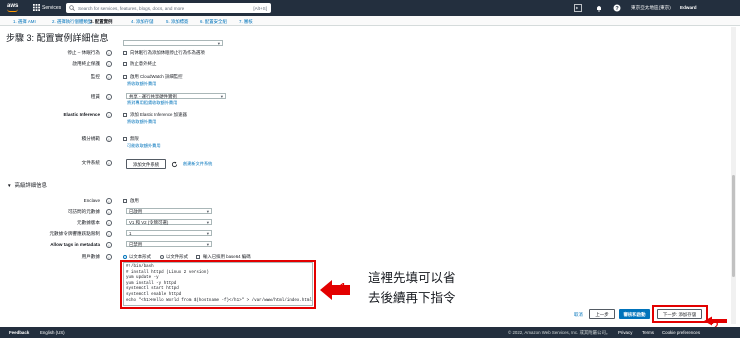 This screenshot has height=338, width=740. What do you see at coordinates (83, 211) in the screenshot?
I see `metadata-access-label: 可訪問的元數據` at bounding box center [83, 211].